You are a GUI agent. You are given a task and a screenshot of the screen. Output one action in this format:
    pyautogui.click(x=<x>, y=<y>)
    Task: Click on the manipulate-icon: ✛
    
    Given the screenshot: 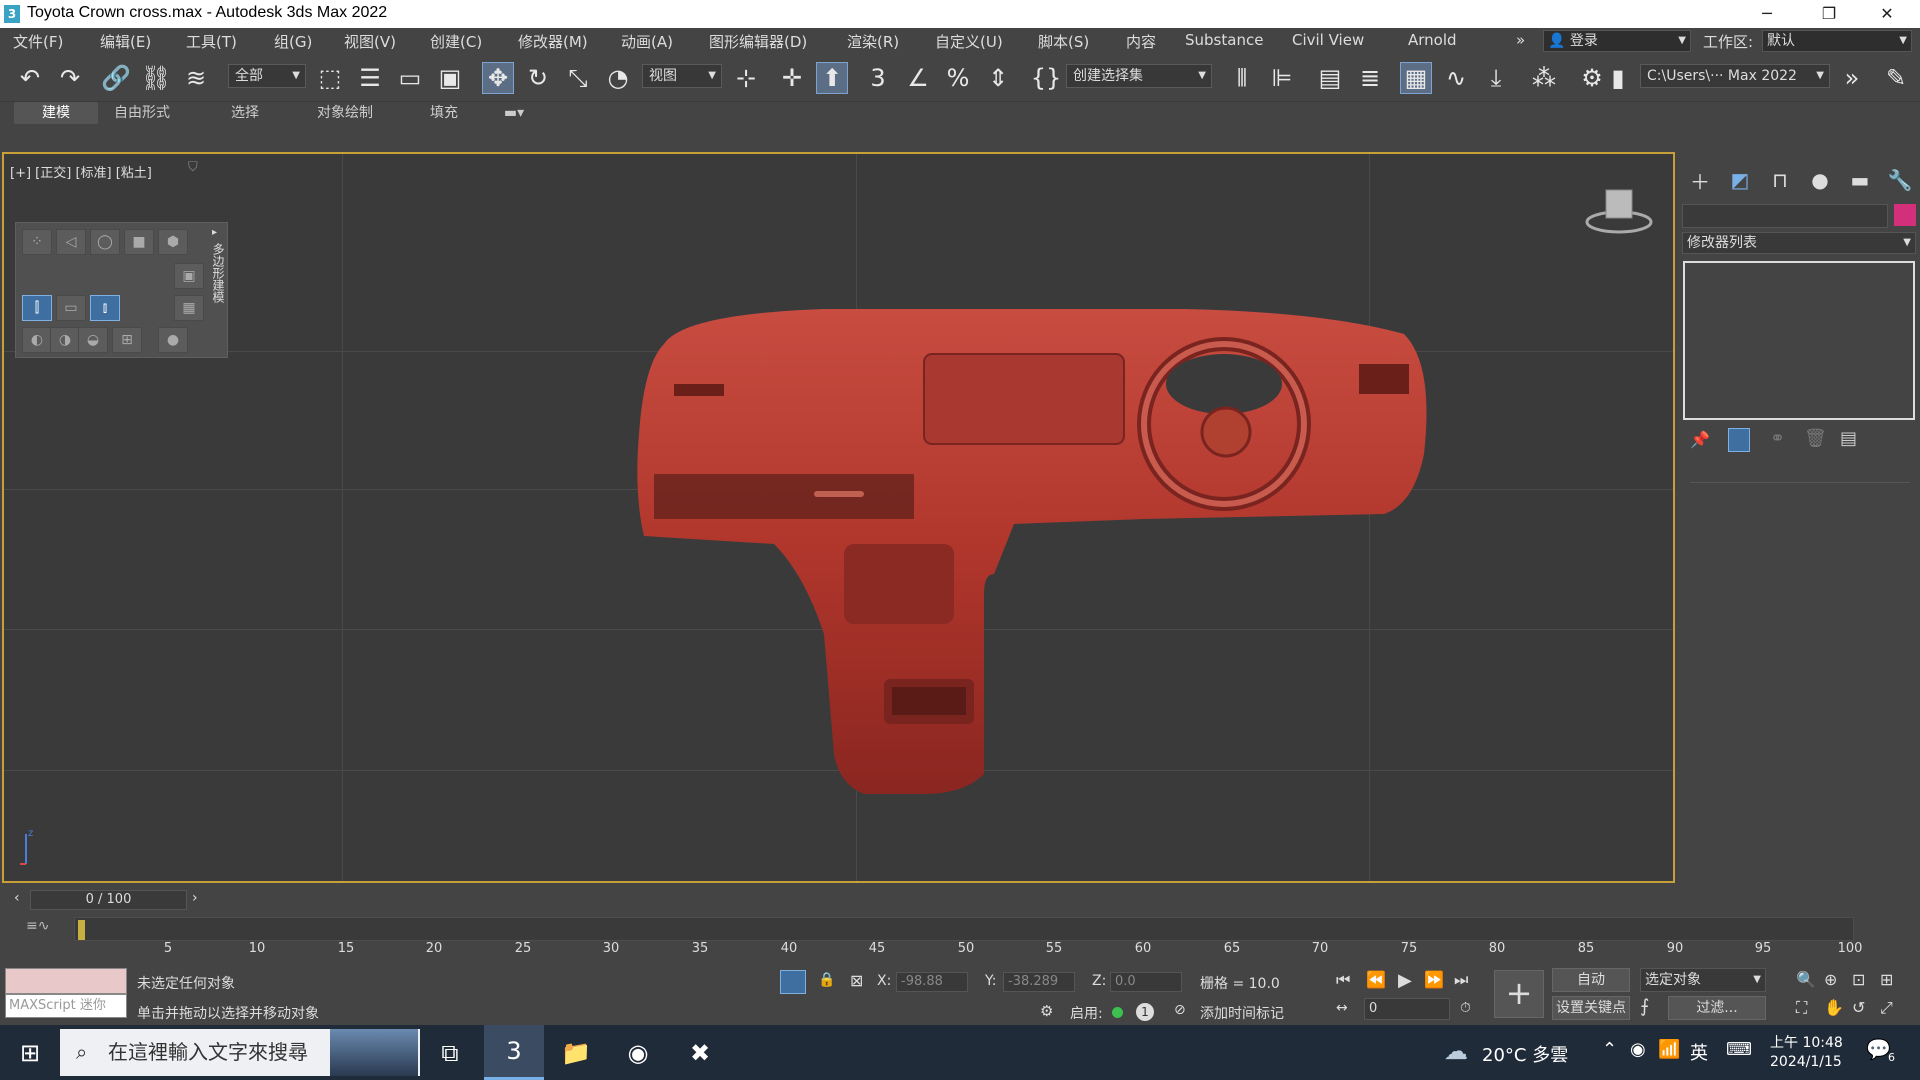 What is the action you would take?
    pyautogui.click(x=792, y=78)
    